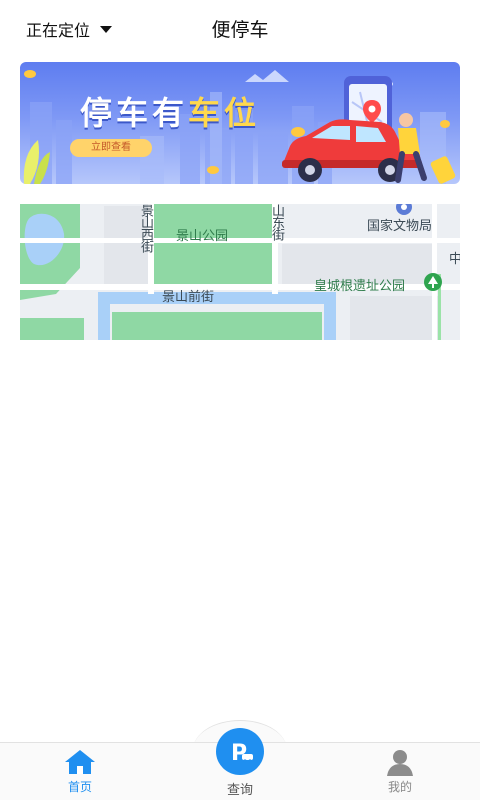 This screenshot has width=480, height=800. Describe the element at coordinates (399, 787) in the screenshot. I see `nav-mine-label: 我的` at that location.